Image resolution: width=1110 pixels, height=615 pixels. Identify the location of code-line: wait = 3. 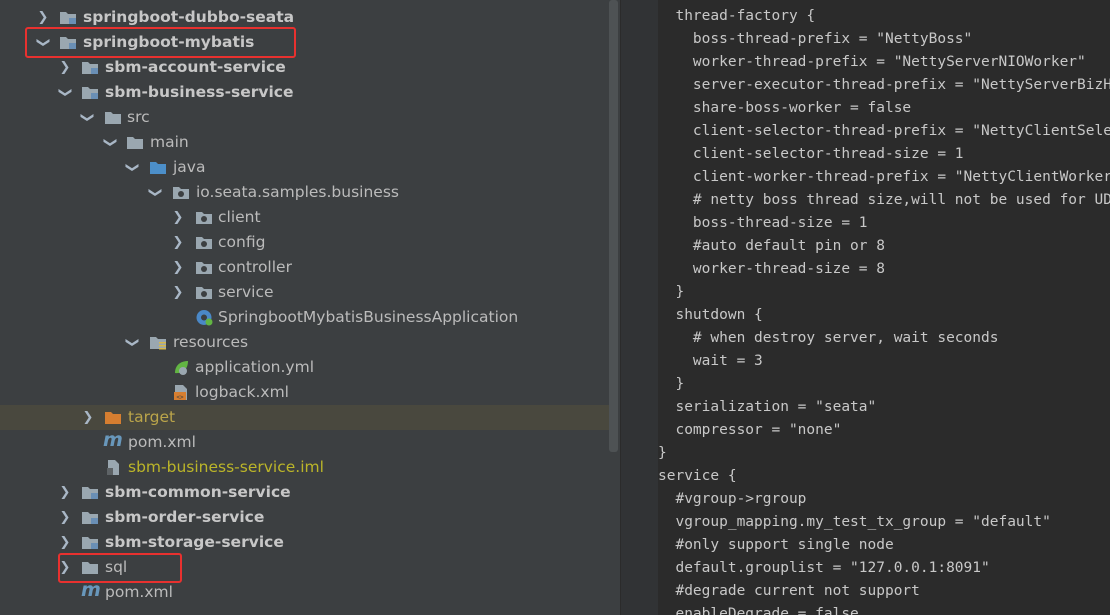
(710, 361).